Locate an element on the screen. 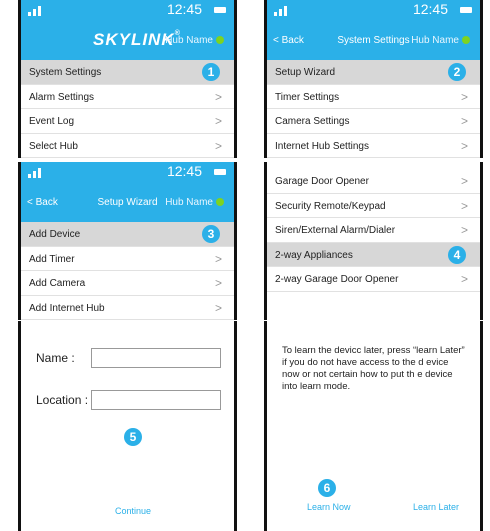  step-badge: 1 is located at coordinates (211, 72).